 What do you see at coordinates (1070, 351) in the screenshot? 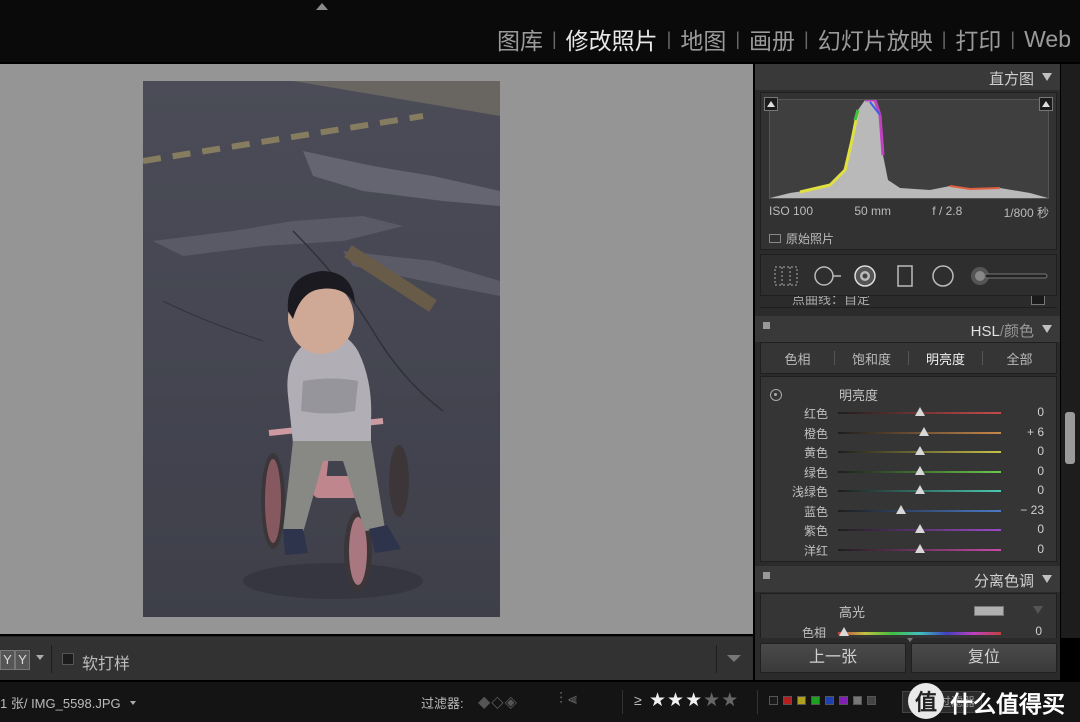
I see `right-panel-scrollbar` at bounding box center [1070, 351].